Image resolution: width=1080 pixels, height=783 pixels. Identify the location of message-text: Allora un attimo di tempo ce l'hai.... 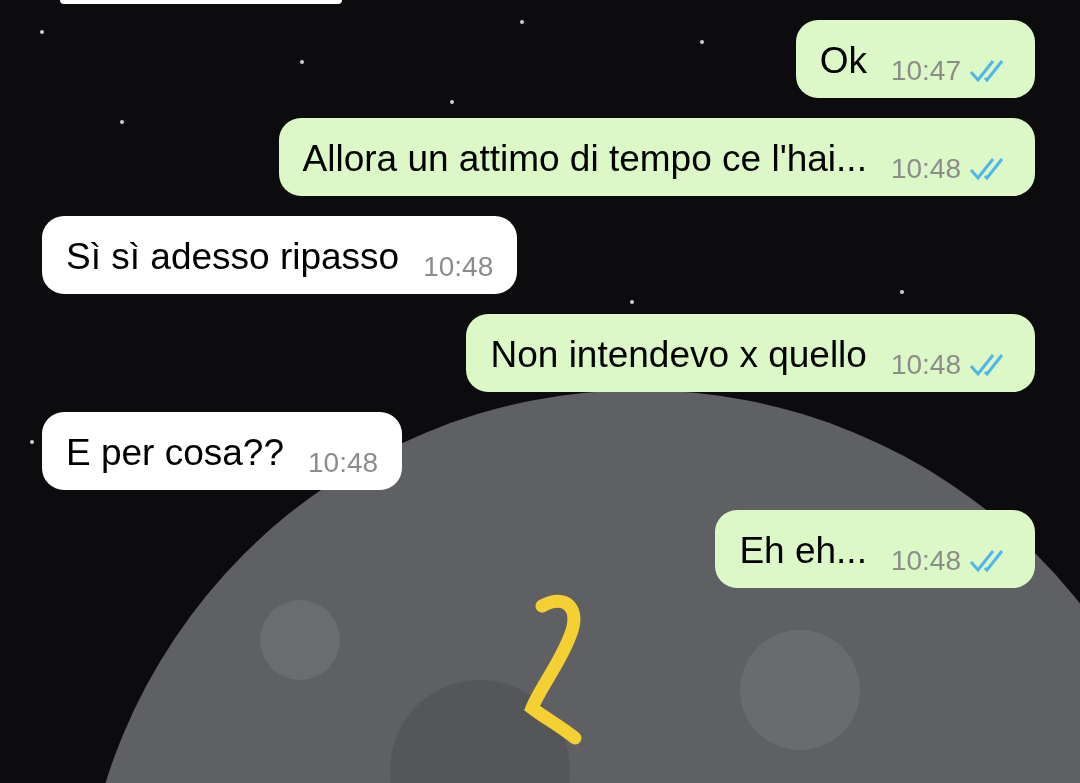
(584, 159).